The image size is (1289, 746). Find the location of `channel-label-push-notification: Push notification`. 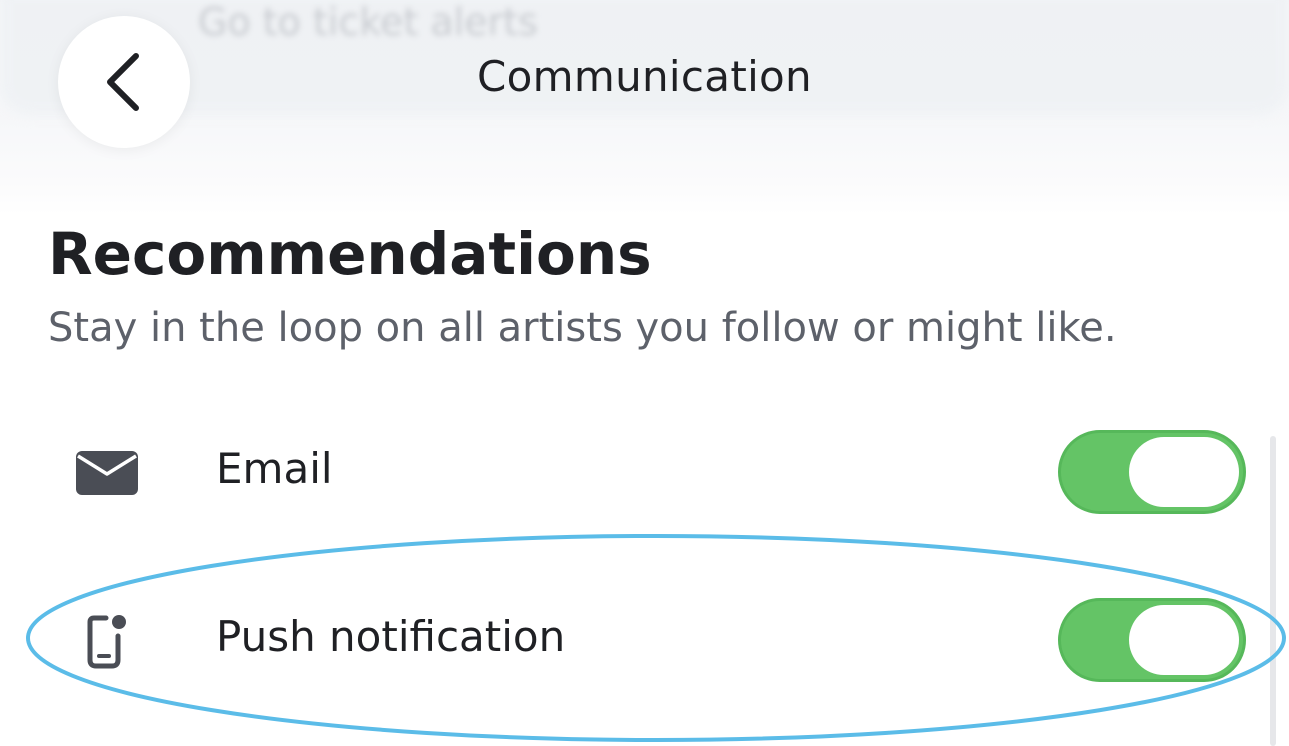

channel-label-push-notification: Push notification is located at coordinates (391, 636).